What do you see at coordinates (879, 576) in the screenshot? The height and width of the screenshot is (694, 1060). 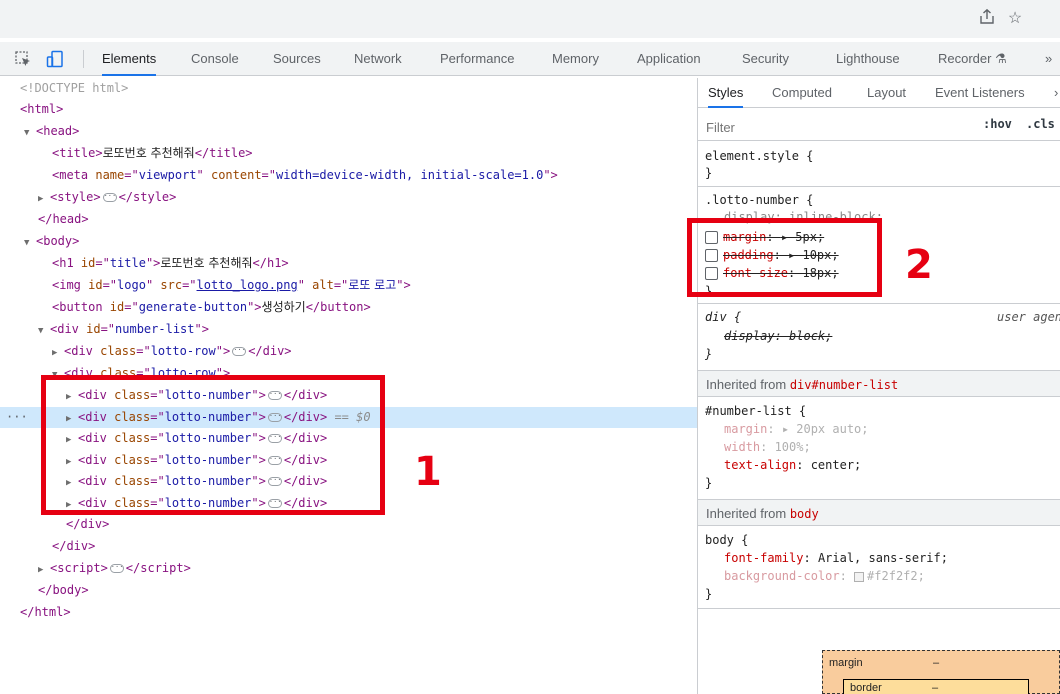 I see `body-background-color: background-color: #f2f2f2;` at bounding box center [879, 576].